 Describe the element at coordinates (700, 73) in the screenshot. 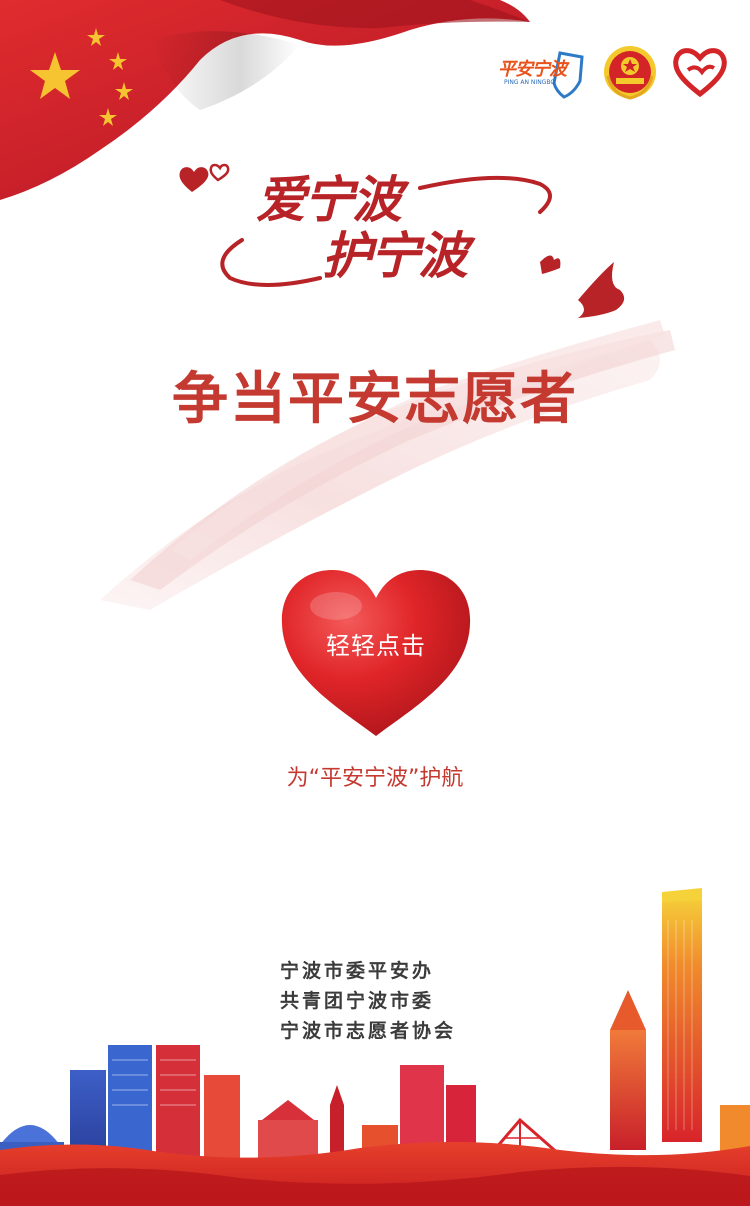

I see `volunteer-heart-icon` at that location.